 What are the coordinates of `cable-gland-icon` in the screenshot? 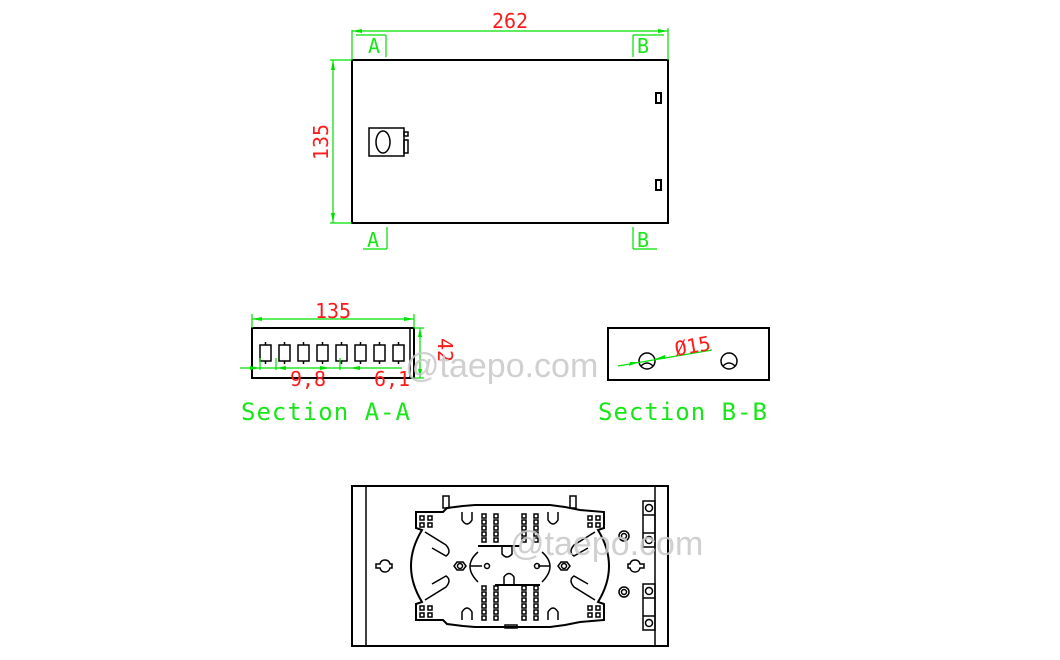 It's located at (624, 592).